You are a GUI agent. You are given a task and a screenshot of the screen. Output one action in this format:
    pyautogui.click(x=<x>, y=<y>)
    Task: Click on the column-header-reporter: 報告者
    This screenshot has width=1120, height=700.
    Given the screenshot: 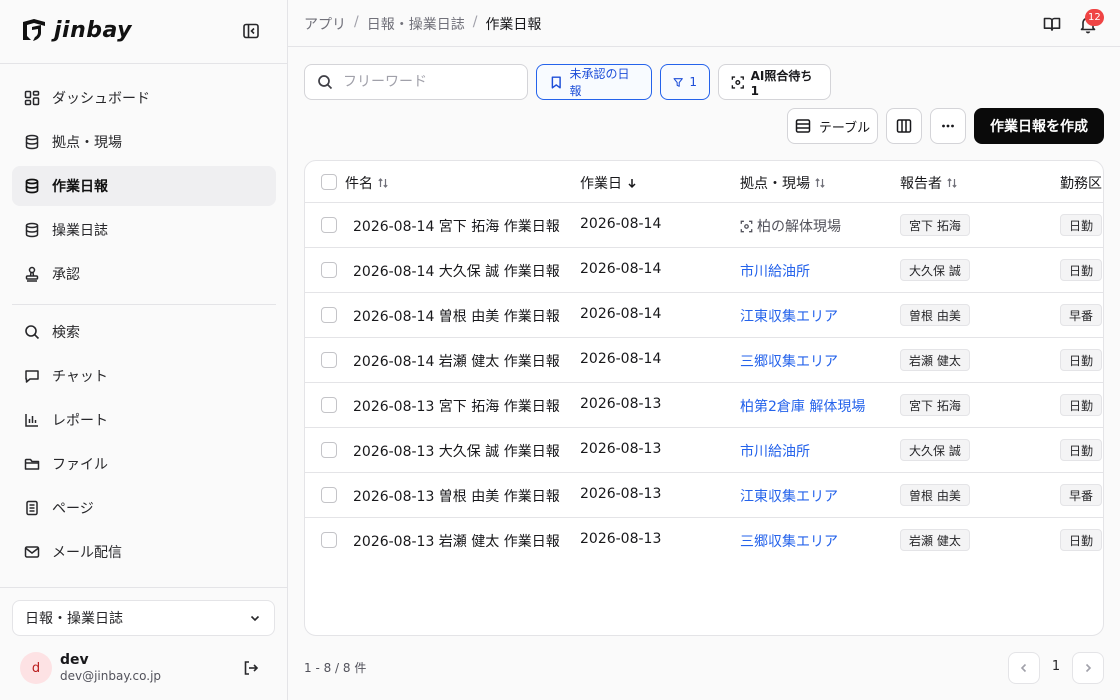 What is the action you would take?
    pyautogui.click(x=929, y=183)
    